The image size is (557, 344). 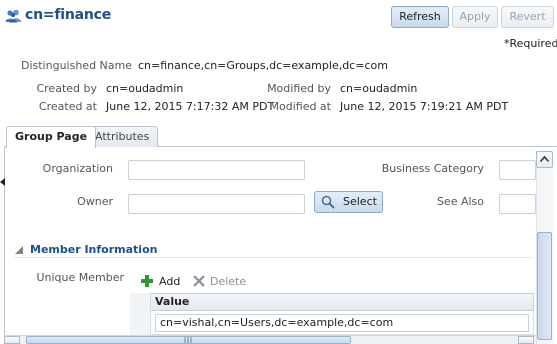 I want to click on created-by-value: cn=oudadmin, so click(x=145, y=88).